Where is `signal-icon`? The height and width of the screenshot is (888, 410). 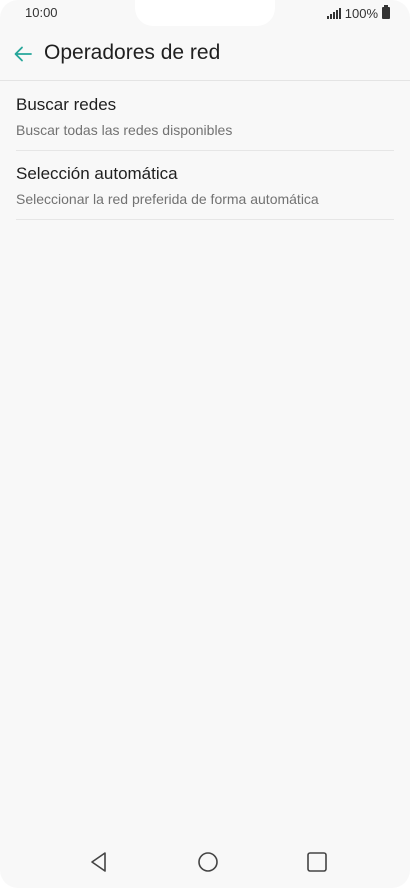 signal-icon is located at coordinates (333, 13).